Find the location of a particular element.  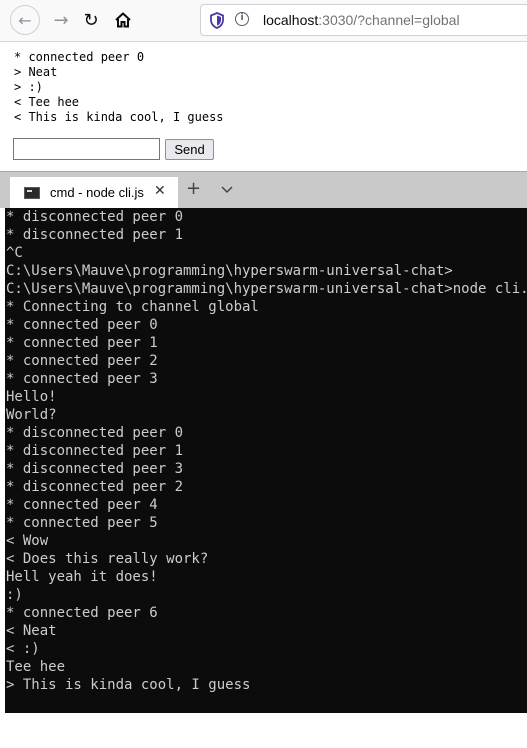

send-button: Send is located at coordinates (189, 149).